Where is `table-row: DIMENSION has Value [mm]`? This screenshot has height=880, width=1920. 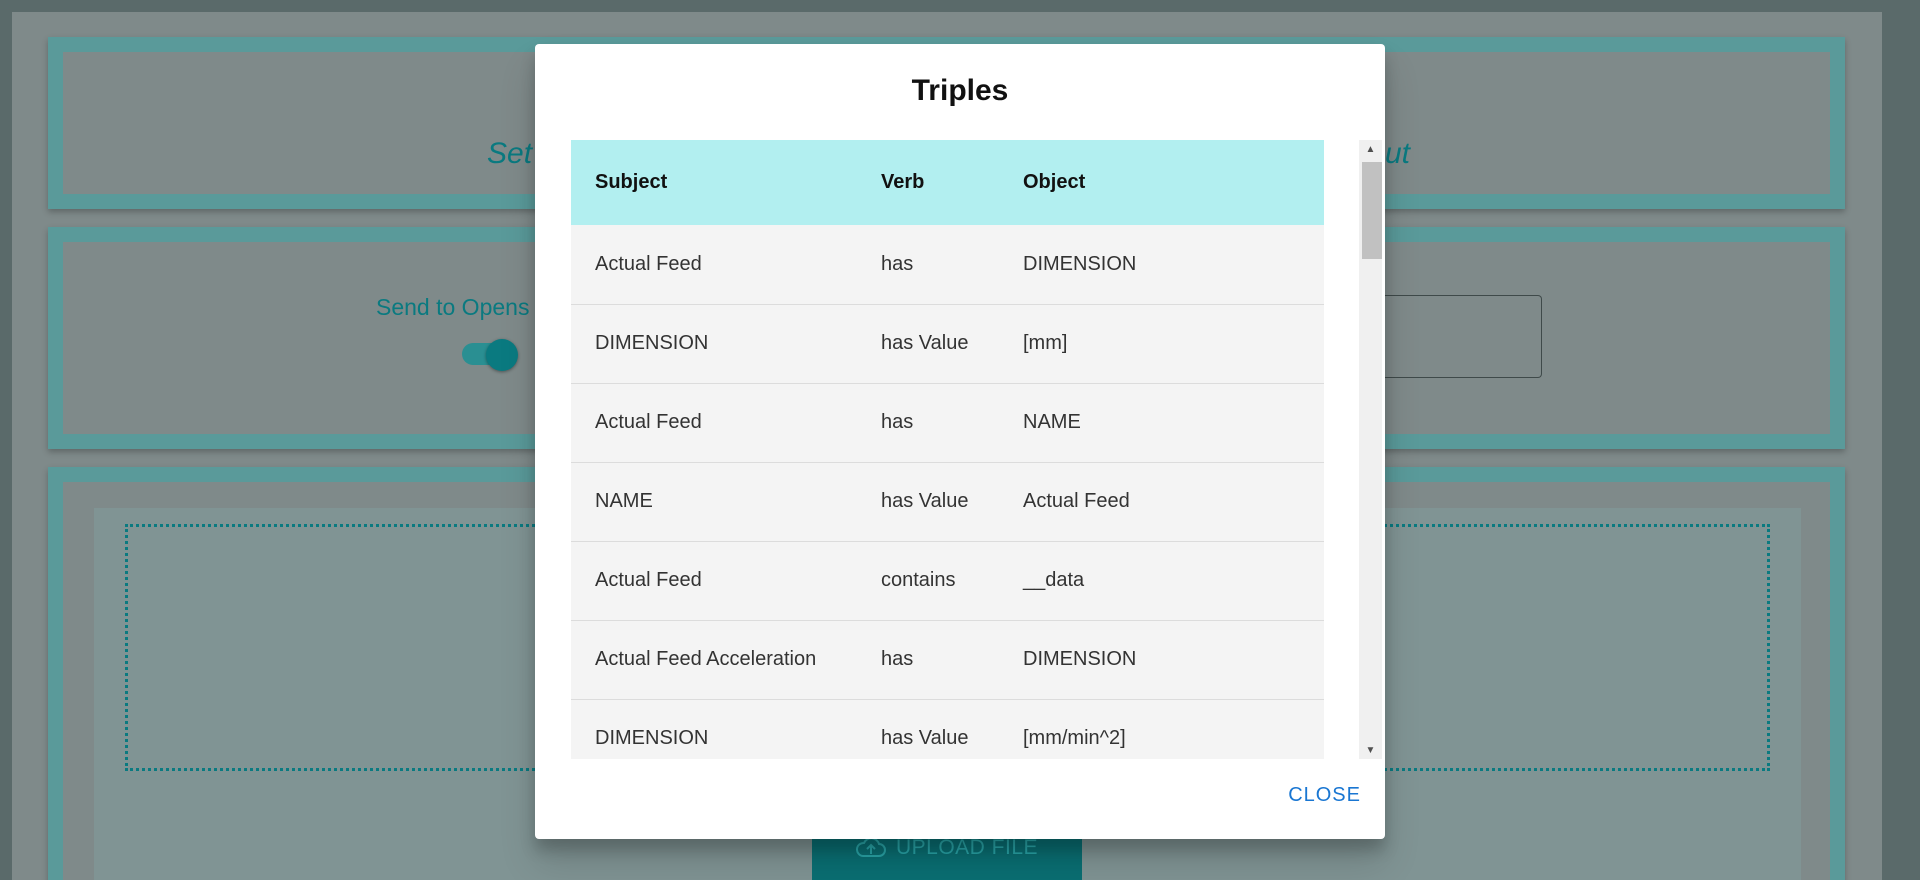 table-row: DIMENSION has Value [mm] is located at coordinates (947, 343).